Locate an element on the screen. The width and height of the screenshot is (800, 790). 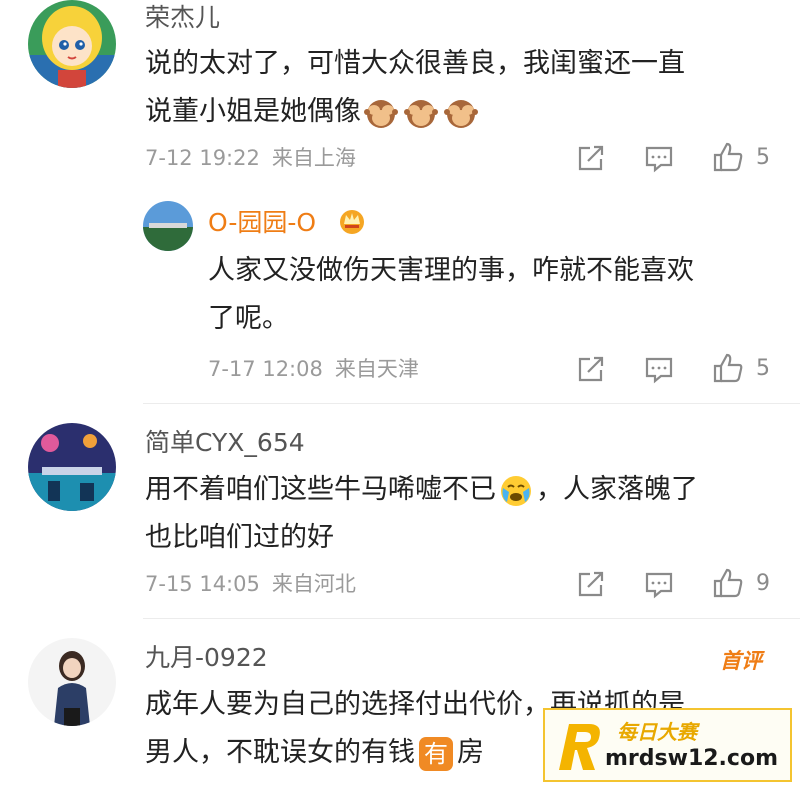
comment-text: 人家又没做伤天害理的事，咋就不能喜欢 了呢。 is located at coordinates (451, 295).